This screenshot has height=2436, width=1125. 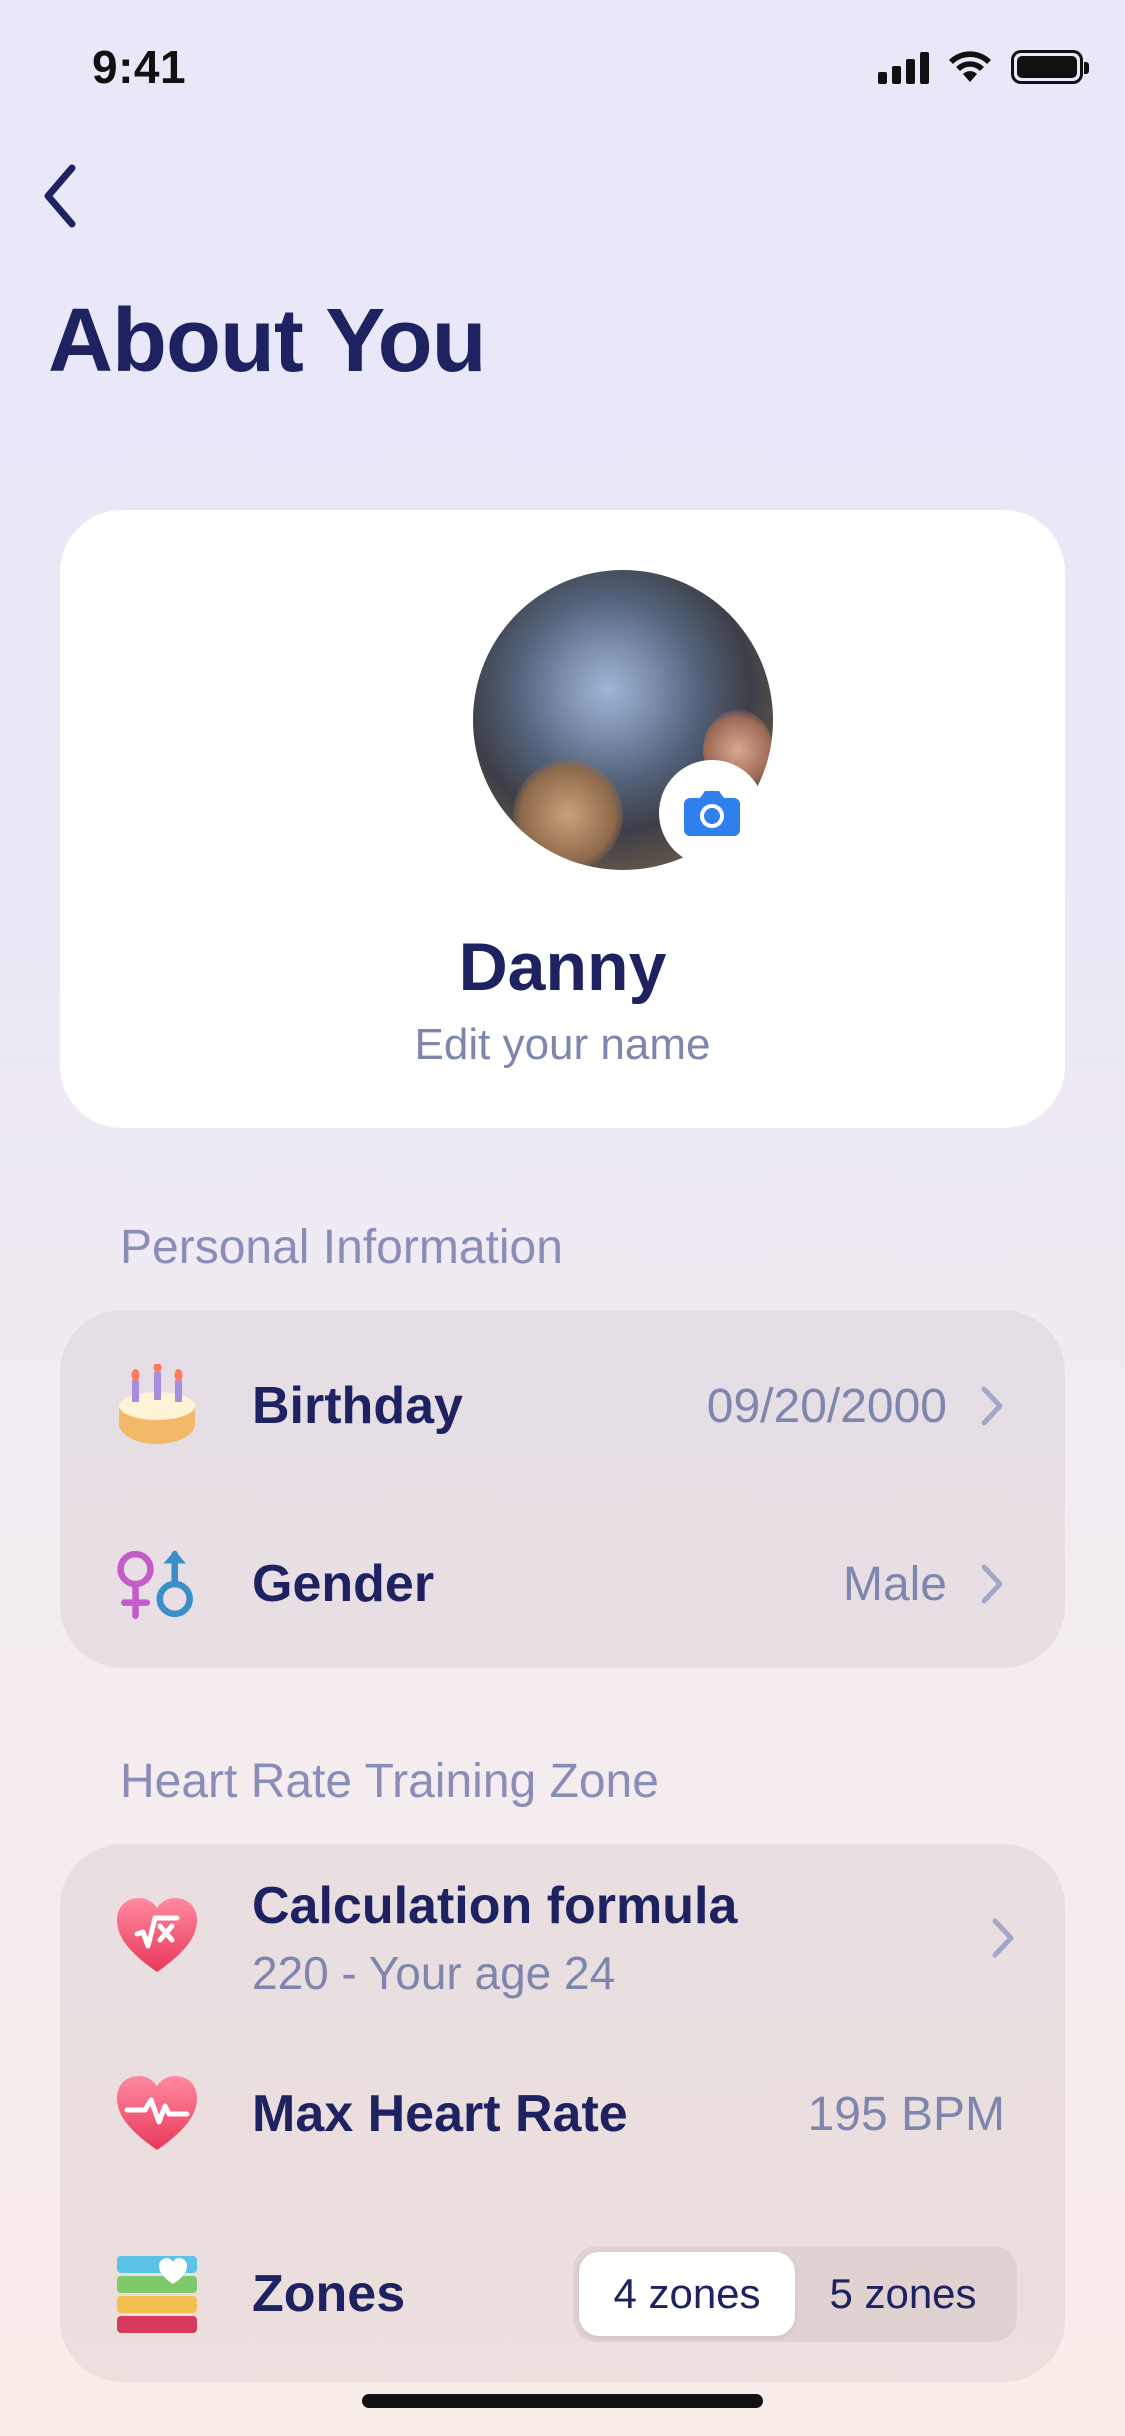 What do you see at coordinates (903, 2294) in the screenshot?
I see `segment-5-zones: 5 zones` at bounding box center [903, 2294].